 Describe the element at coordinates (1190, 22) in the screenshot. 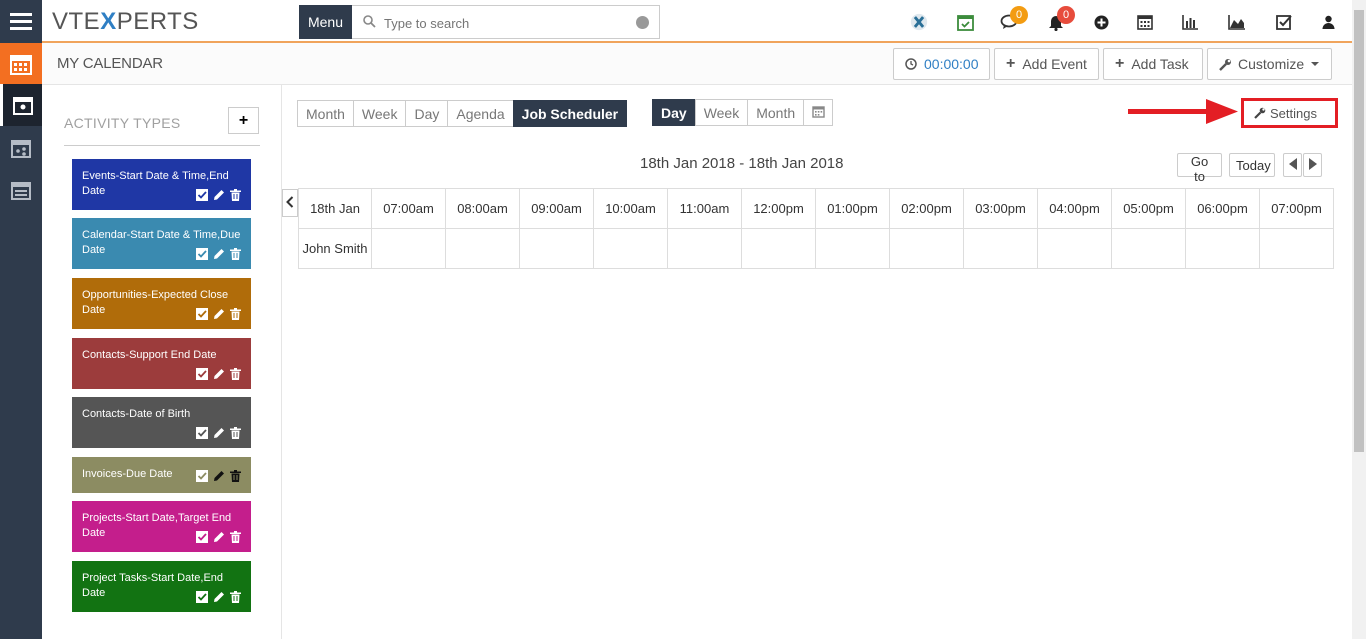

I see `bar-chart-icon` at that location.